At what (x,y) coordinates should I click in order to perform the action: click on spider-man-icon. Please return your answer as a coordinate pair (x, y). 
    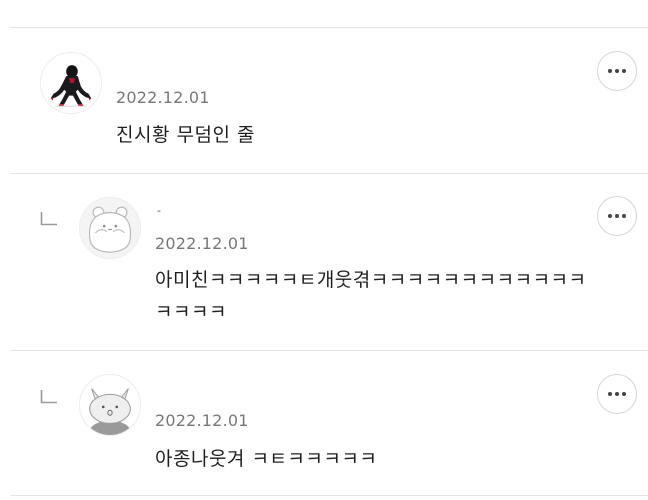
    Looking at the image, I should click on (71, 83).